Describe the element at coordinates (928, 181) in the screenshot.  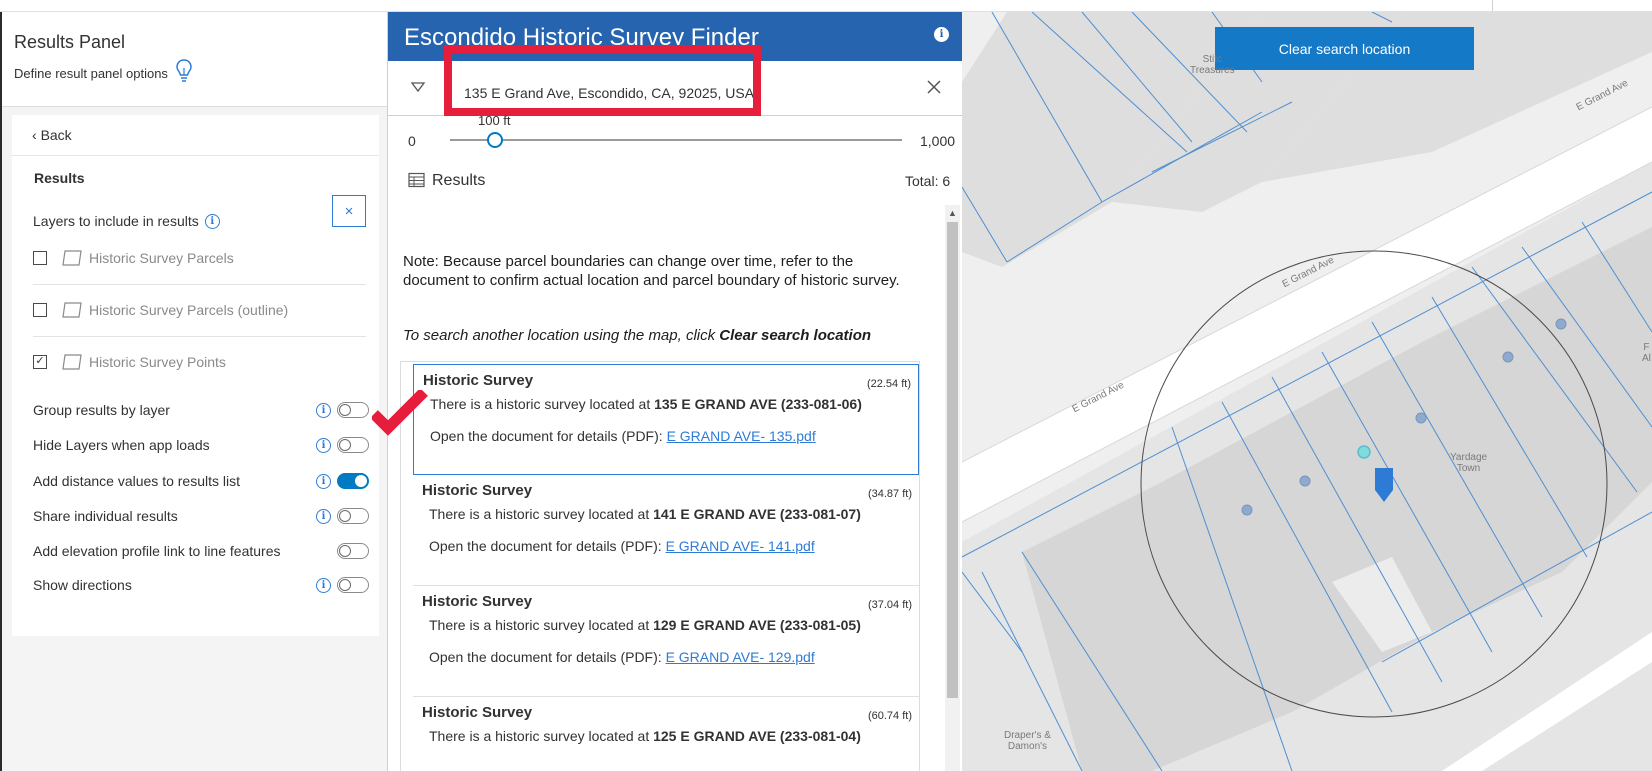
I see `results-total: Total: 6` at that location.